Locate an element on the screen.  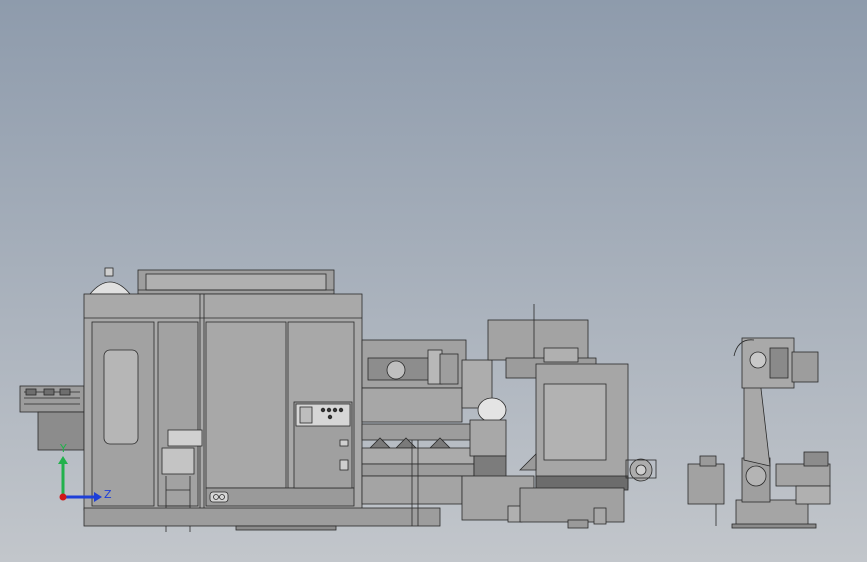
base-frame is located at coordinates (262, 517).